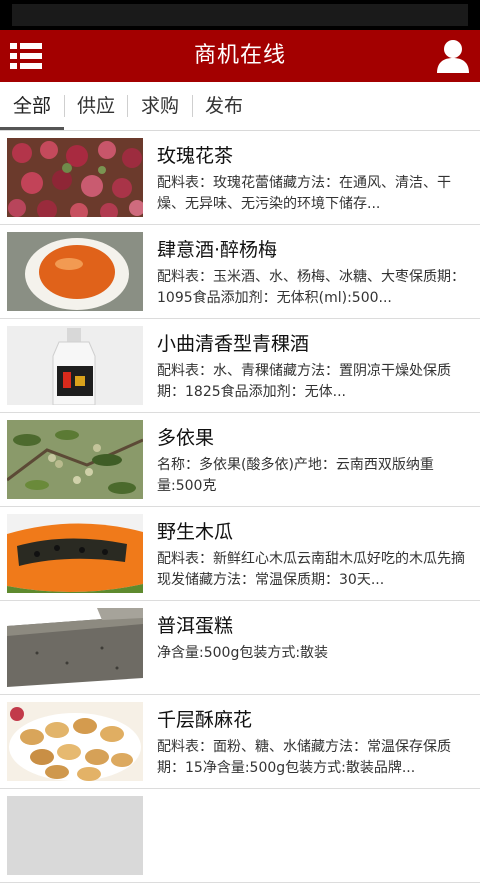 The image size is (480, 883). What do you see at coordinates (96, 106) in the screenshot?
I see `tab-supply: 供应` at bounding box center [96, 106].